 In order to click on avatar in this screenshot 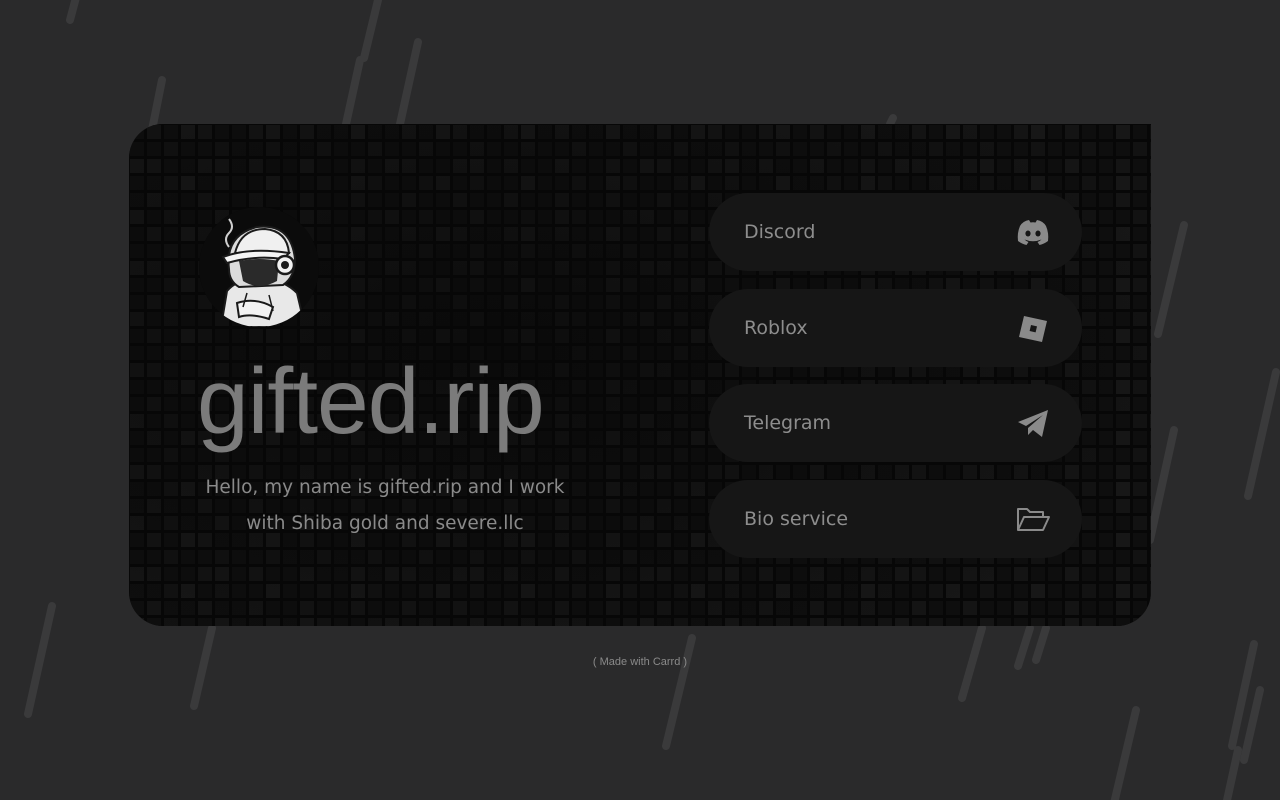, I will do `click(259, 267)`.